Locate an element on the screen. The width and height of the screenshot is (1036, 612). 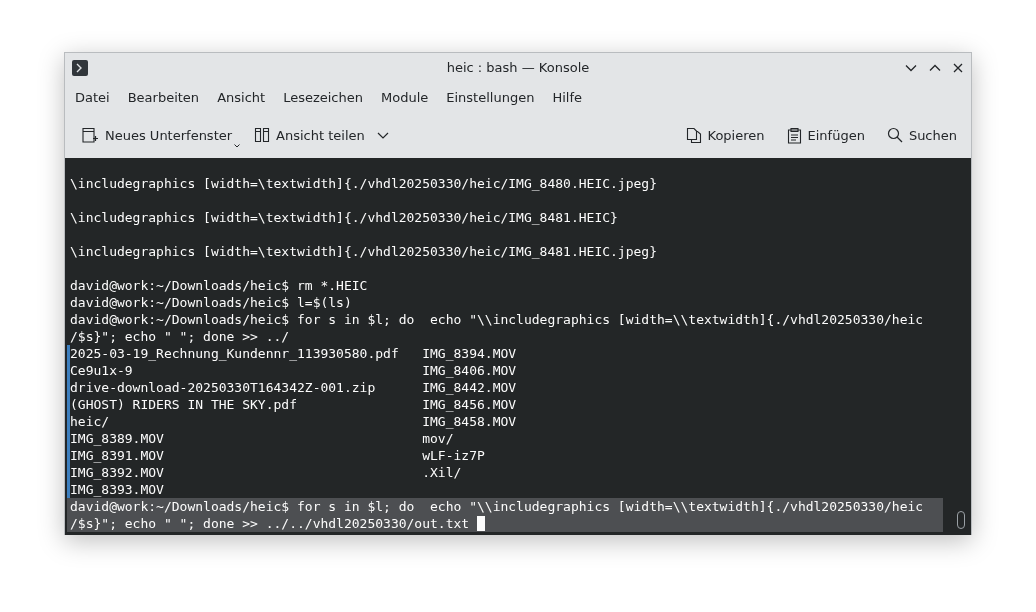
toolbar-button: Suchen is located at coordinates (921, 135).